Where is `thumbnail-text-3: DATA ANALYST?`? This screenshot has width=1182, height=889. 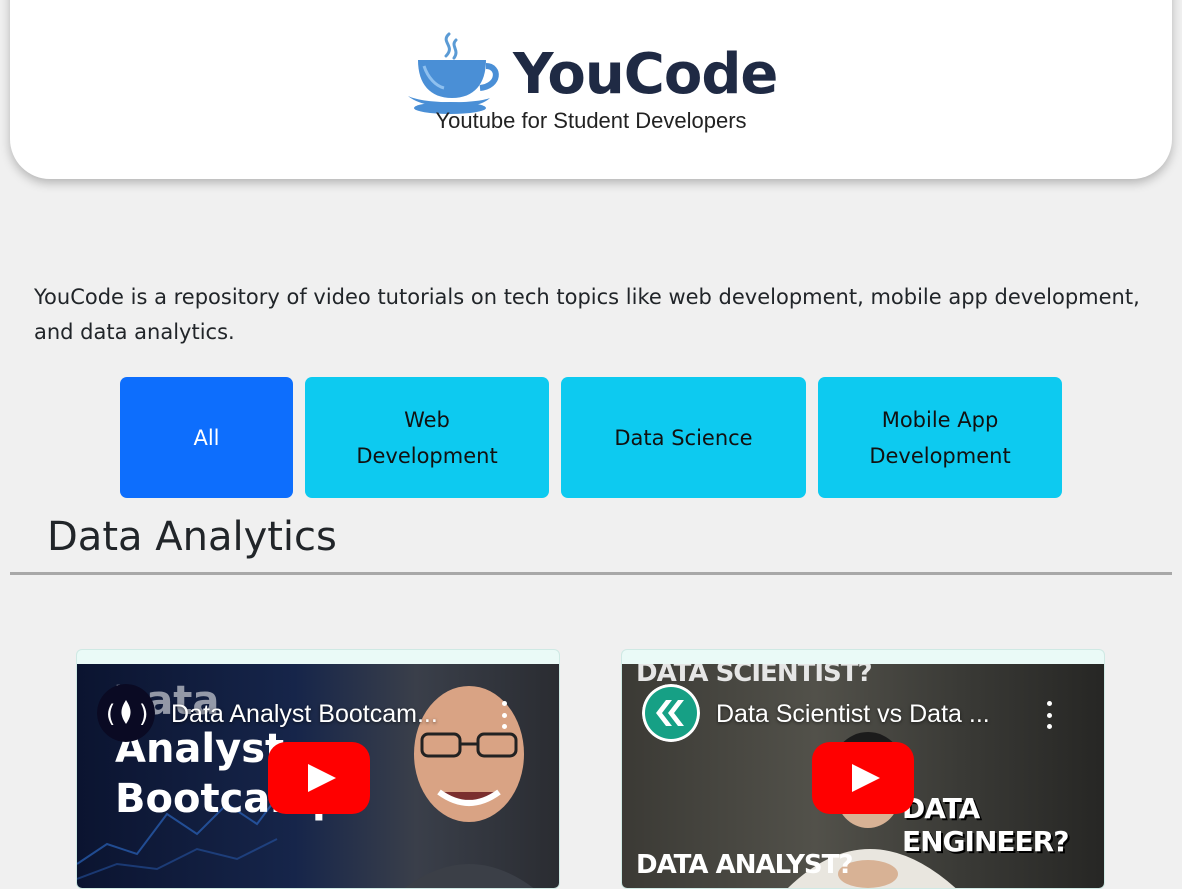 thumbnail-text-3: DATA ANALYST? is located at coordinates (744, 865).